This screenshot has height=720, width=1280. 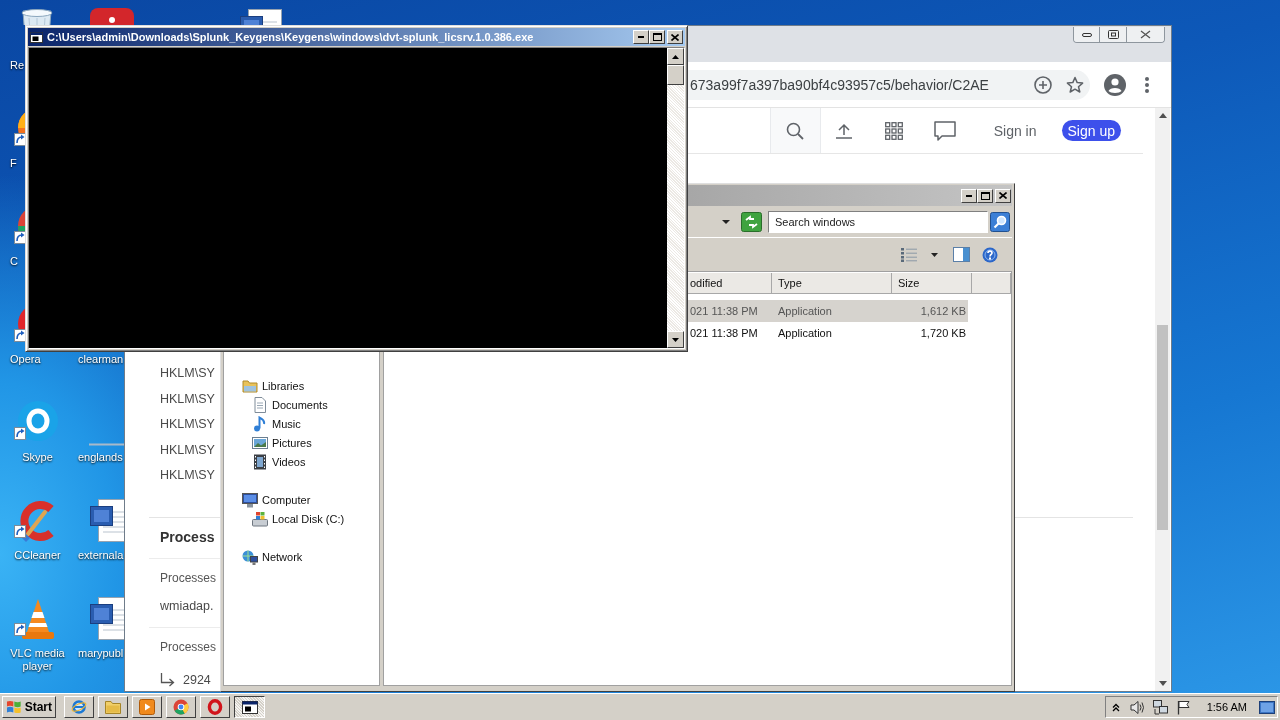 I want to click on scroll-down-button, so click(x=675, y=339).